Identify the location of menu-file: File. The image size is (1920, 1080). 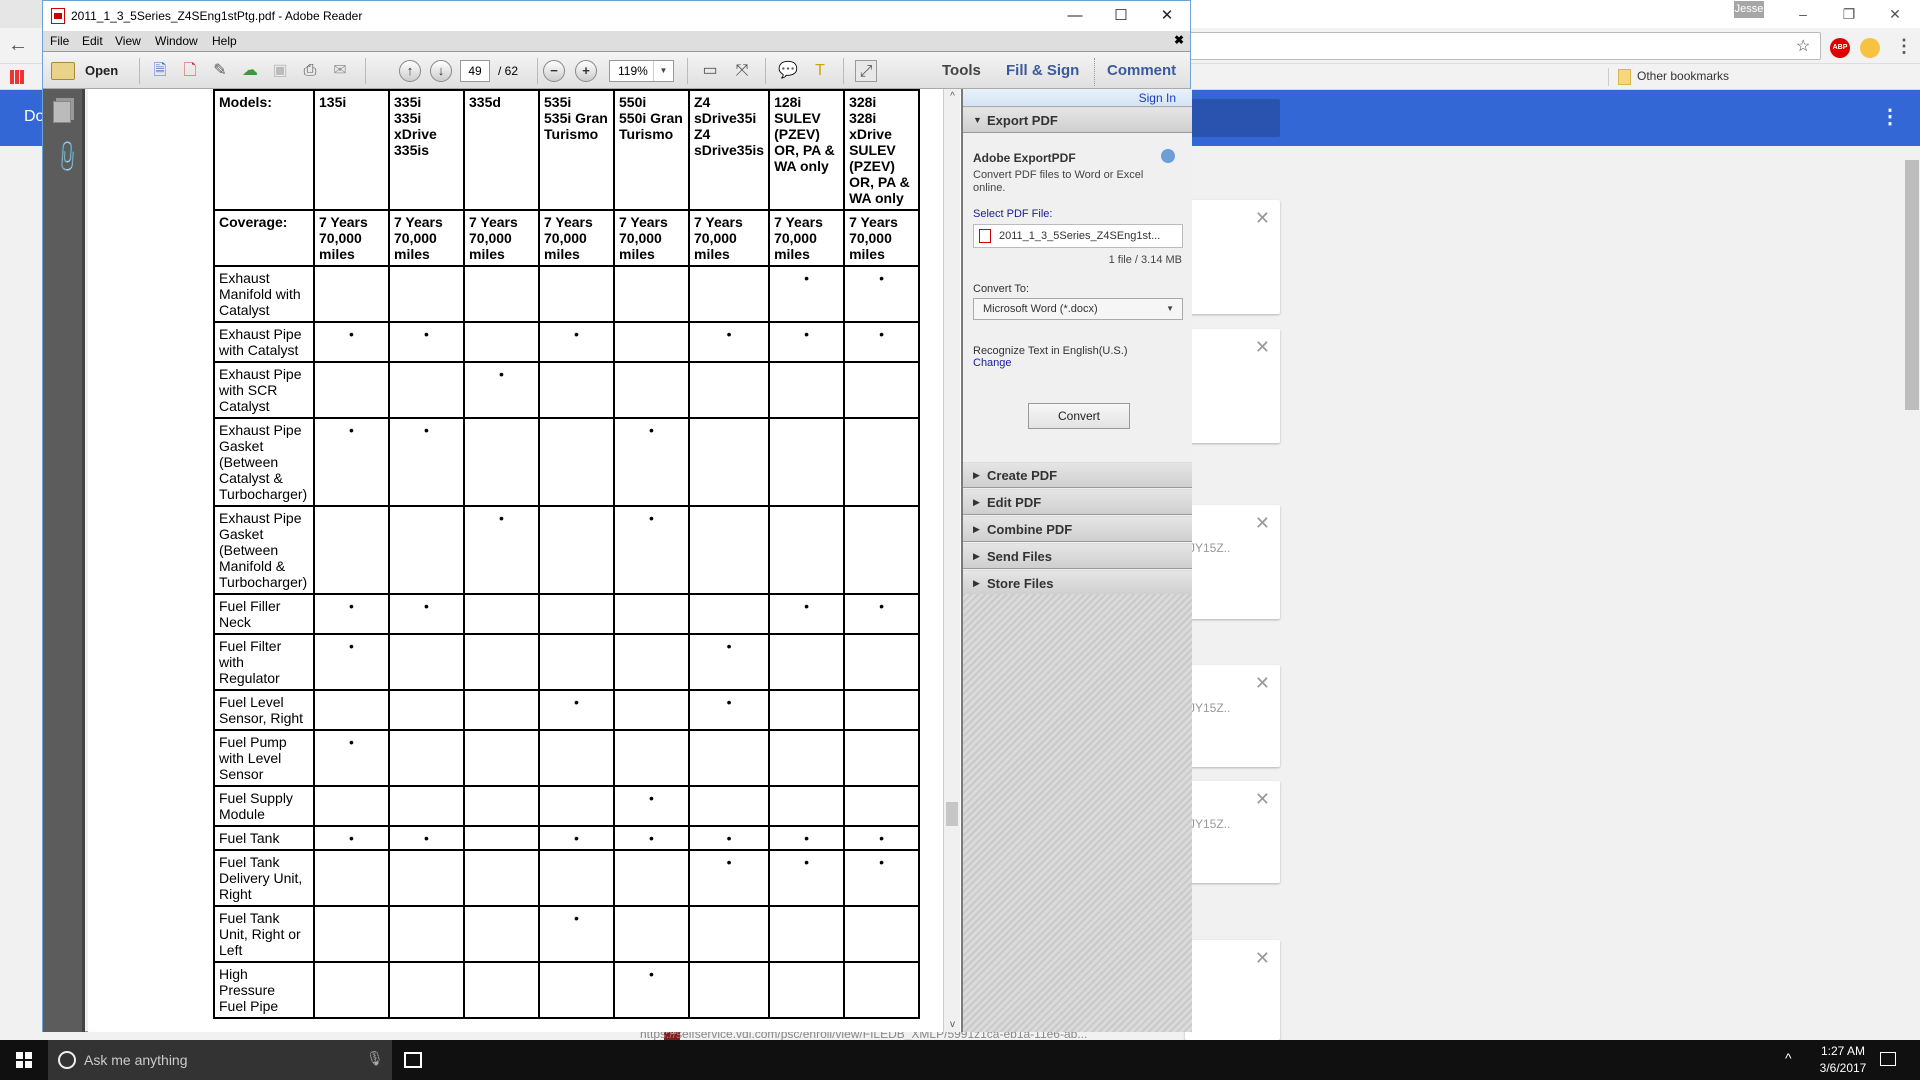
(59, 41).